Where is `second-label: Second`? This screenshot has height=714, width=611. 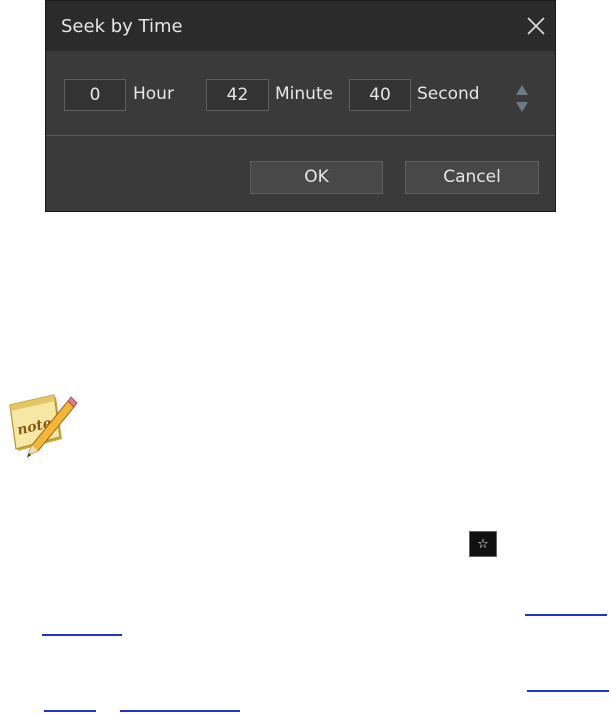 second-label: Second is located at coordinates (448, 94).